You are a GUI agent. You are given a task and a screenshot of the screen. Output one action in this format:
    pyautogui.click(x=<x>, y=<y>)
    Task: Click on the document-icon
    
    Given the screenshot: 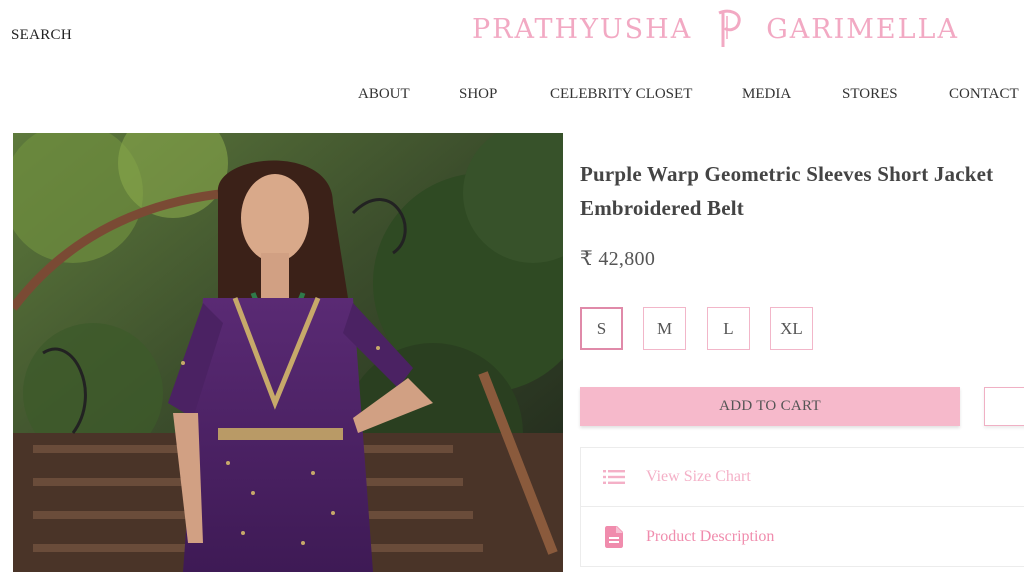 What is the action you would take?
    pyautogui.click(x=613, y=536)
    